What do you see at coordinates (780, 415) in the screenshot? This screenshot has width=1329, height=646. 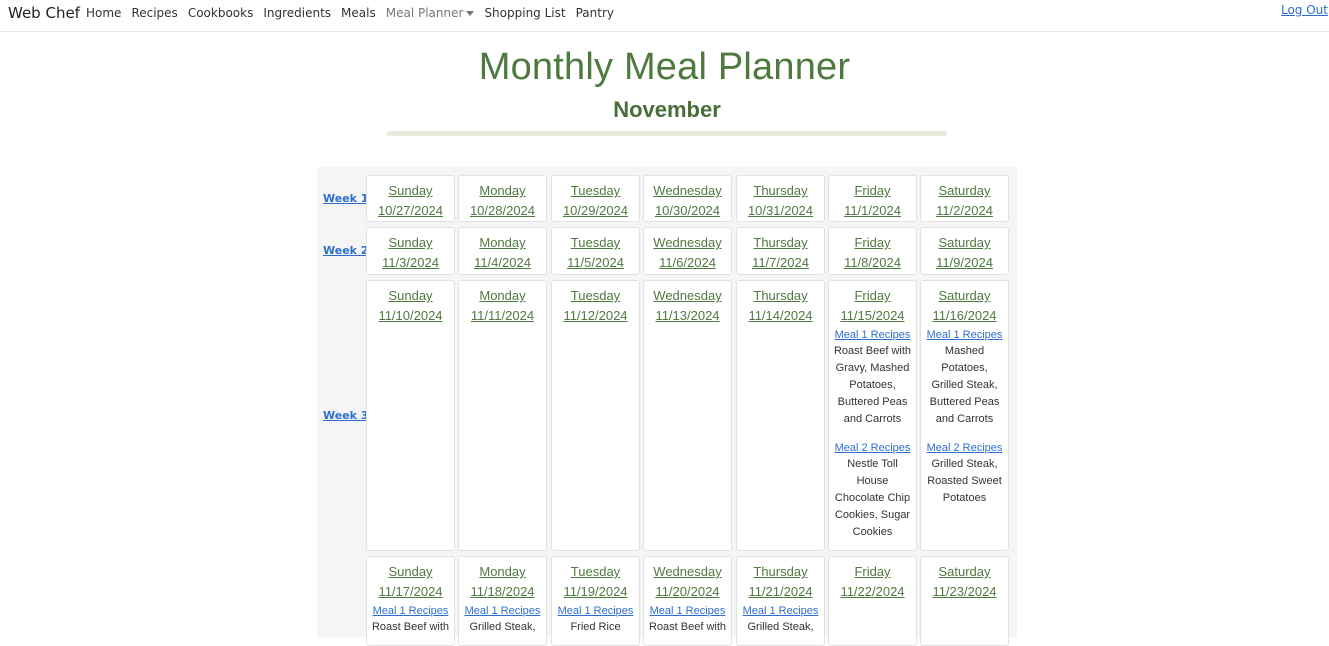 I see `day-cell: Thursday 11/14/2024` at bounding box center [780, 415].